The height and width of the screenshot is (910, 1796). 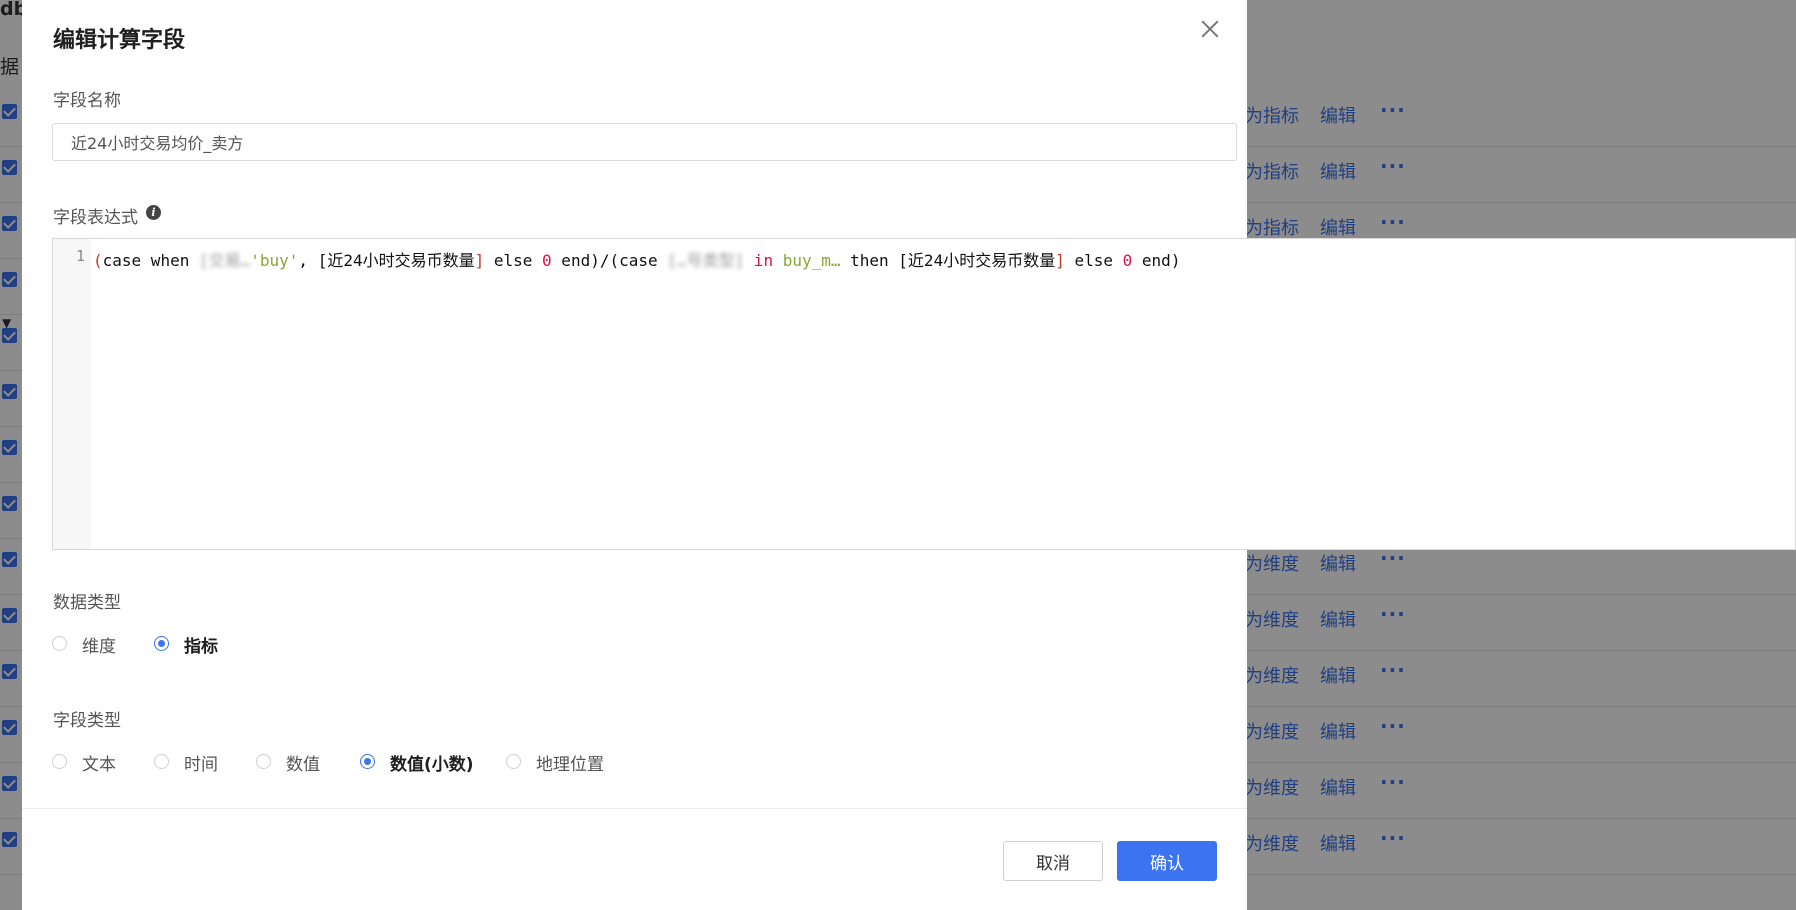 What do you see at coordinates (706, 260) in the screenshot?
I see `code-token-redacted: […号类型]` at bounding box center [706, 260].